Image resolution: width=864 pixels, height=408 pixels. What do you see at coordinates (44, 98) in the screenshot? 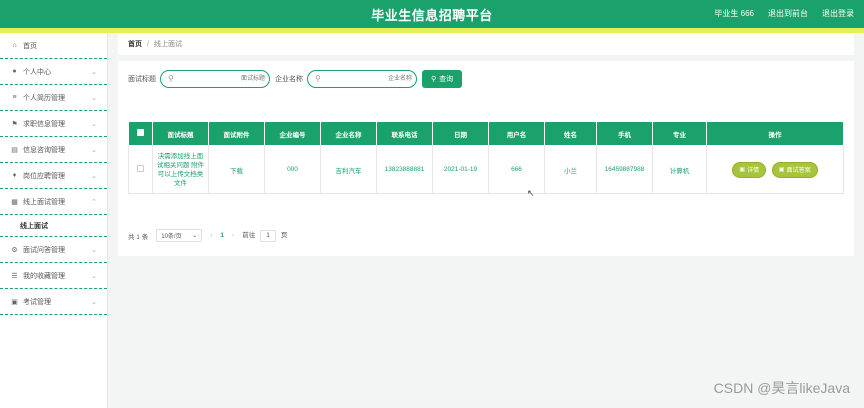
I see `sidebar-item-label: 个人简历管理` at bounding box center [44, 98].